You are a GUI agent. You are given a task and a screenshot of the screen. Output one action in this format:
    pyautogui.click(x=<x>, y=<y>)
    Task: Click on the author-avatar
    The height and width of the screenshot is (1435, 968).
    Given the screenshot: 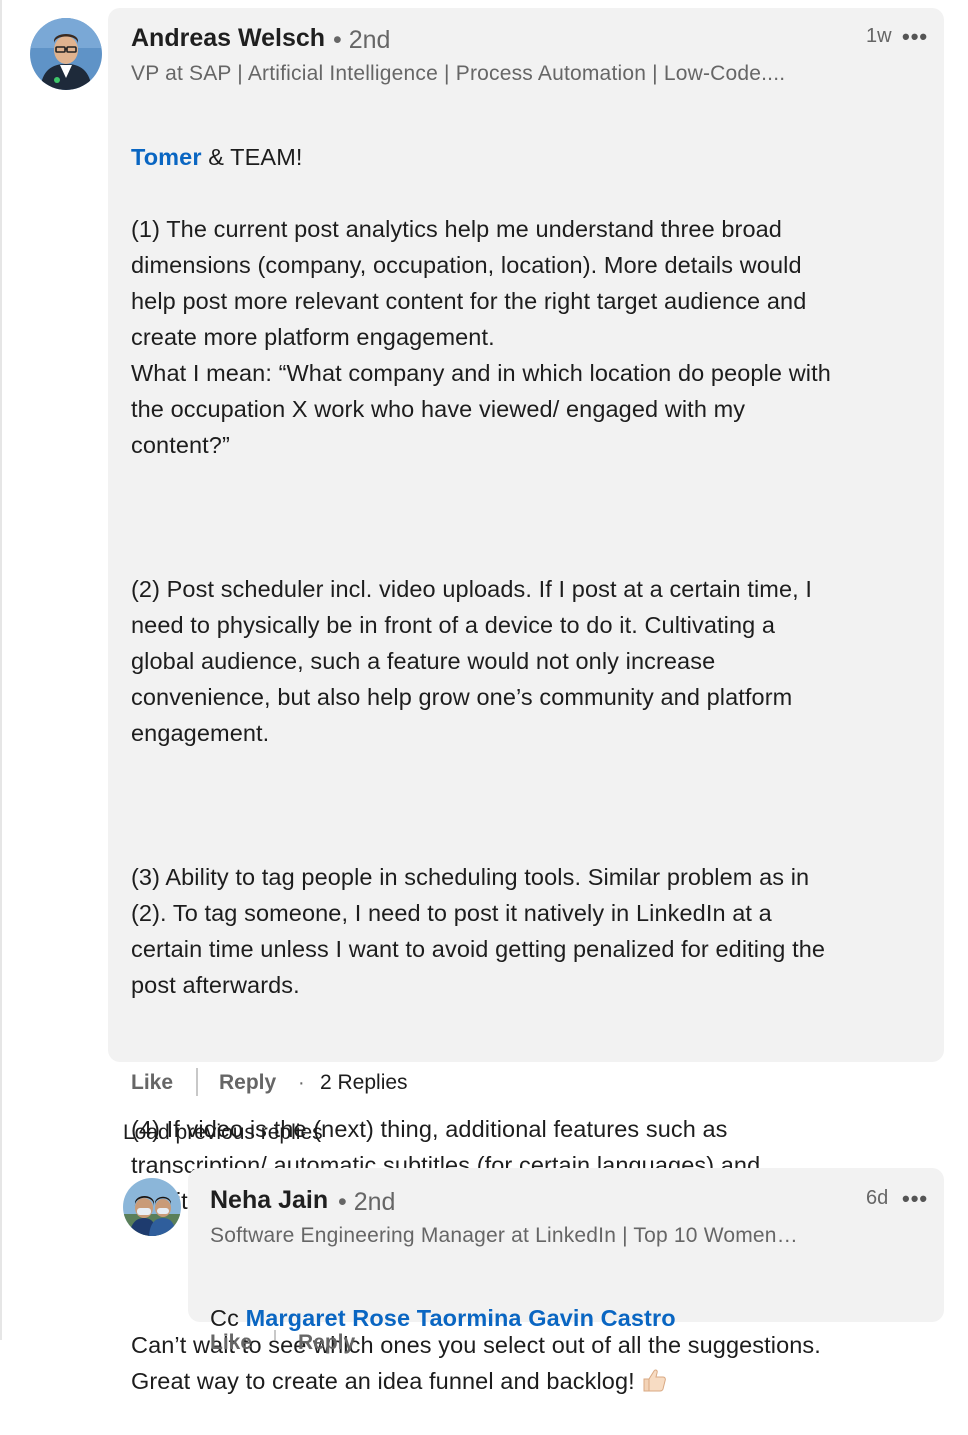 What is the action you would take?
    pyautogui.click(x=66, y=54)
    